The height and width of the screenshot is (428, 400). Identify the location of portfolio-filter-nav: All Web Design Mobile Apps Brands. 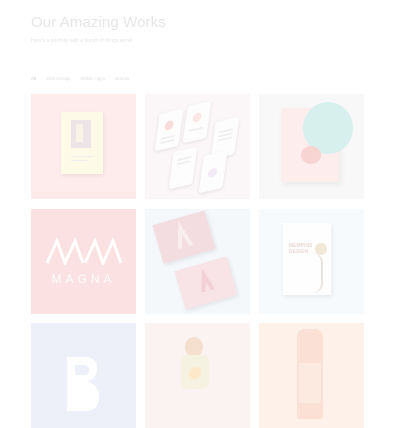
(80, 78).